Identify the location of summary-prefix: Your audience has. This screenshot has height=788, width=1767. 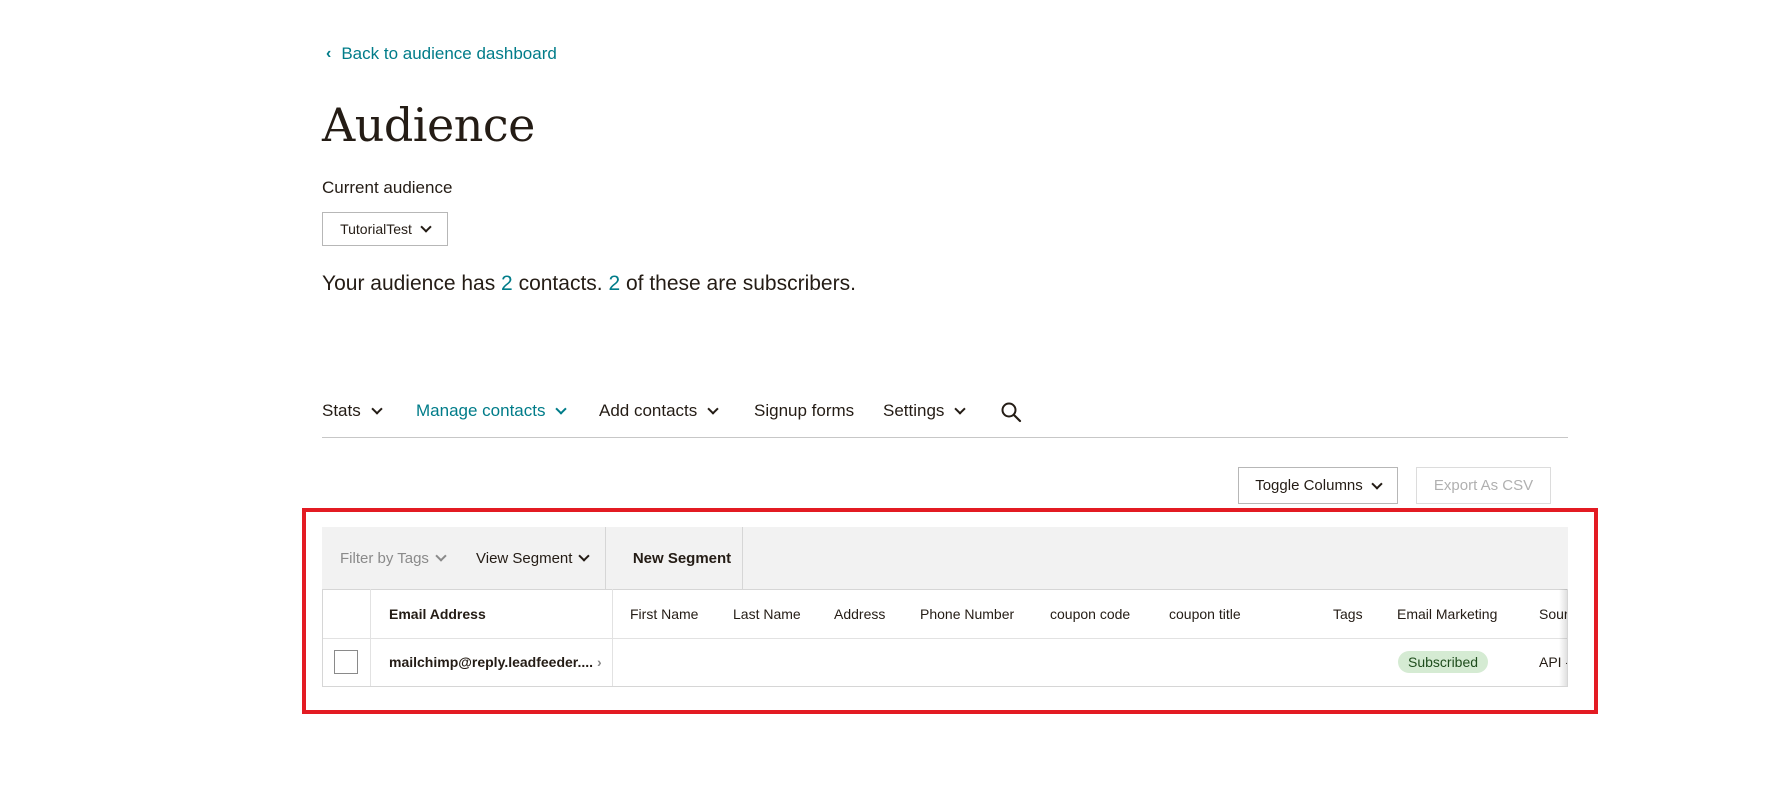
(412, 283).